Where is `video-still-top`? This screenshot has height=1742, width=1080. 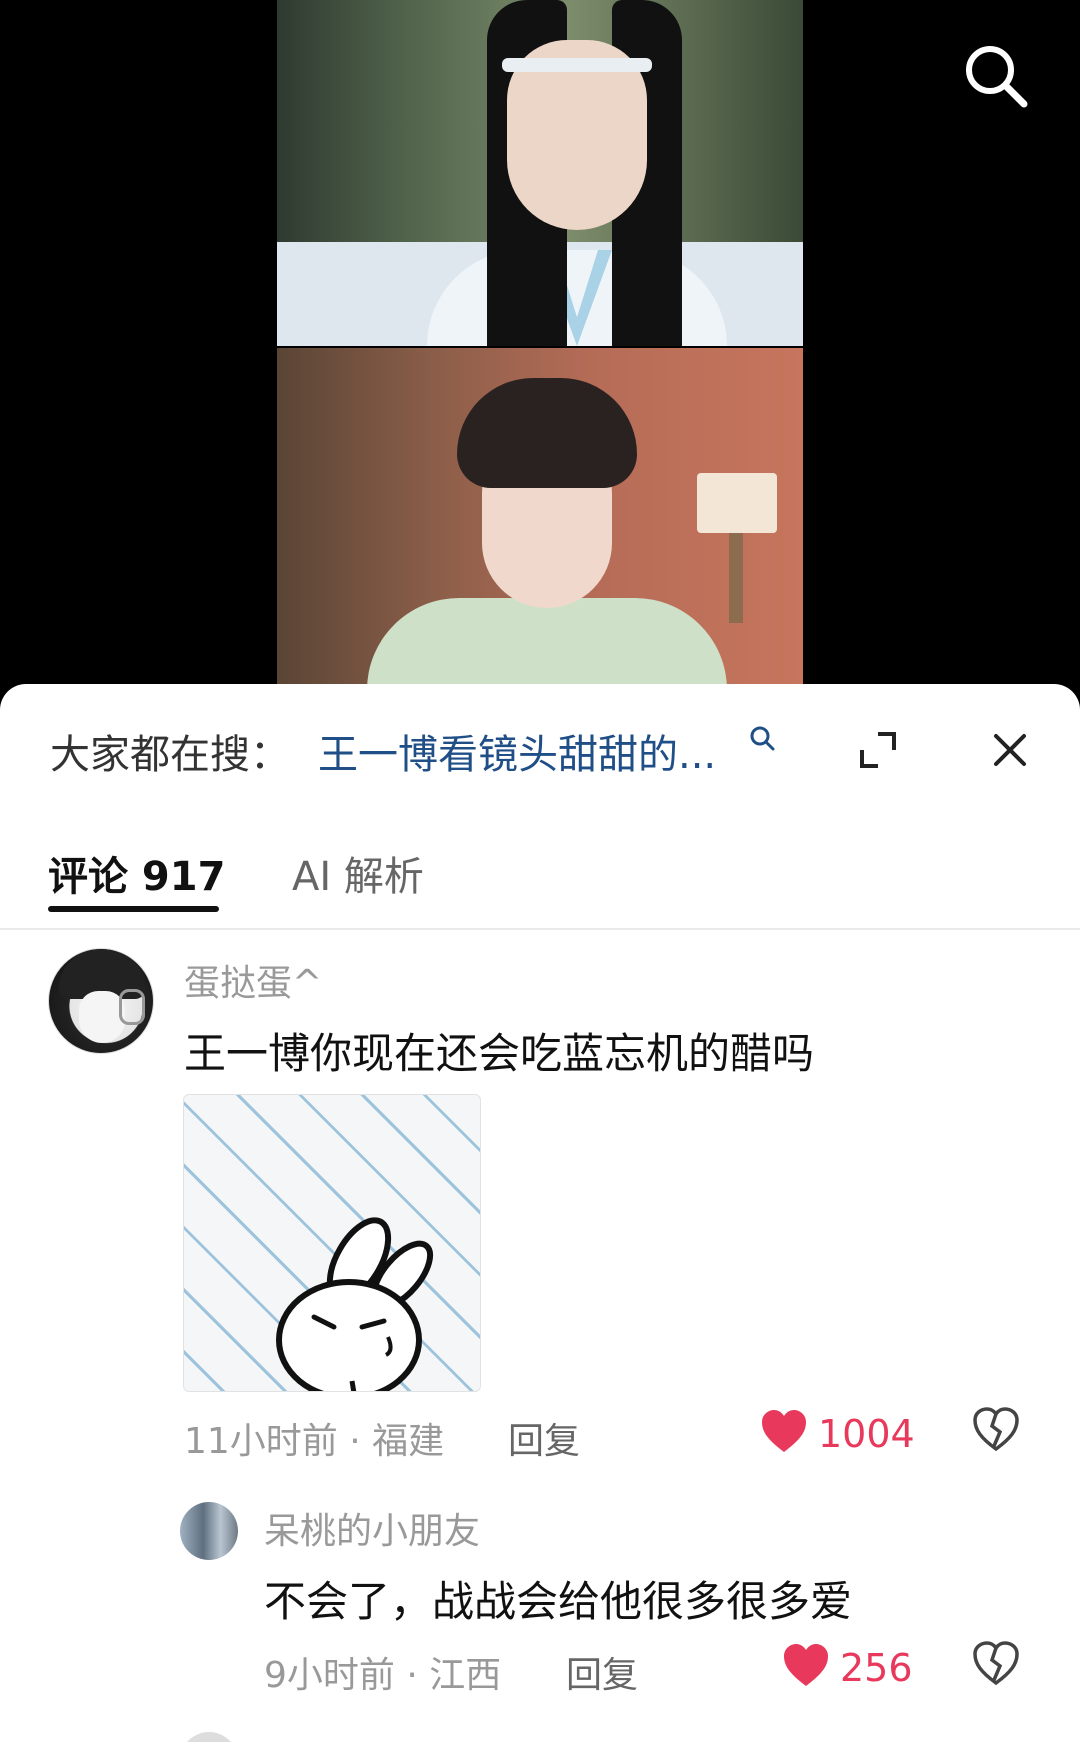
video-still-top is located at coordinates (540, 173).